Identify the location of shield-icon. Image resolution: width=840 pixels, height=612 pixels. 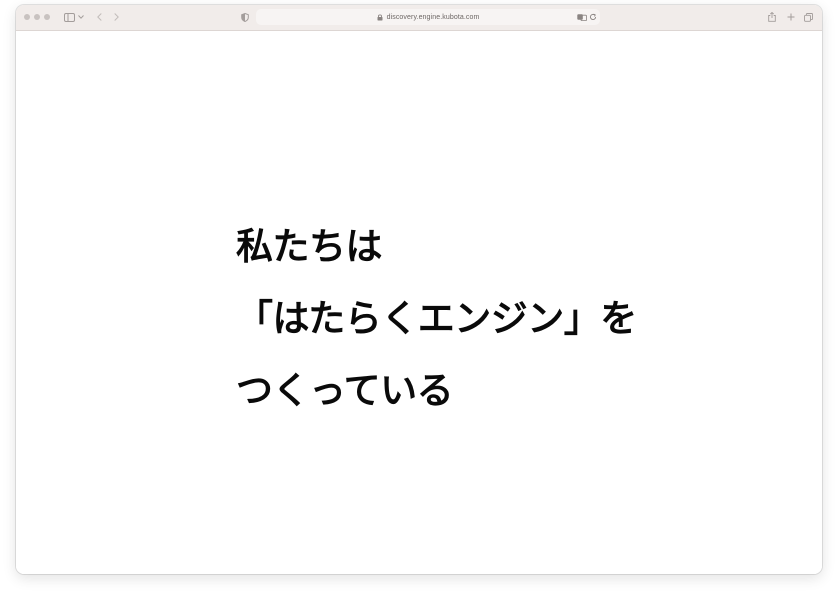
(244, 17).